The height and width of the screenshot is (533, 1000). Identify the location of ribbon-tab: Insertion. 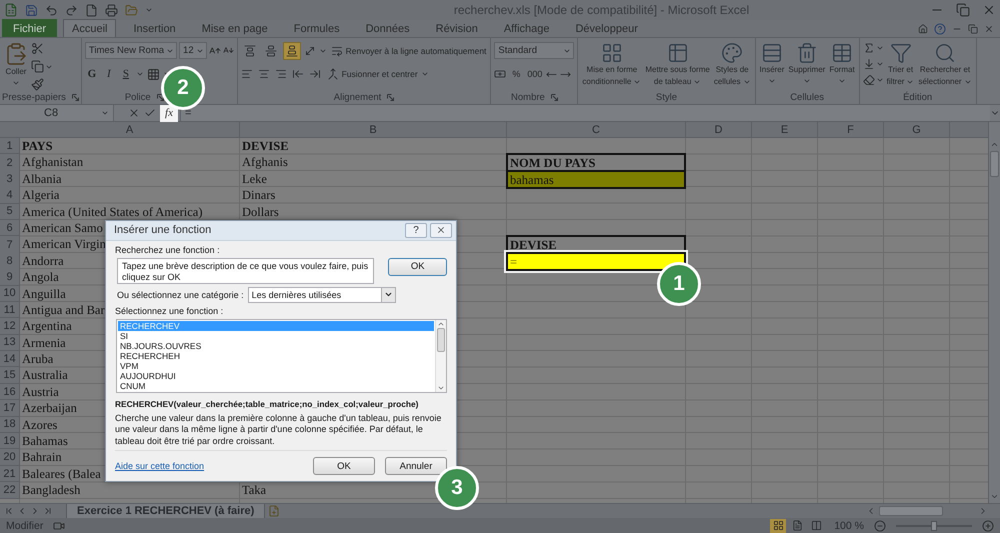
(154, 28).